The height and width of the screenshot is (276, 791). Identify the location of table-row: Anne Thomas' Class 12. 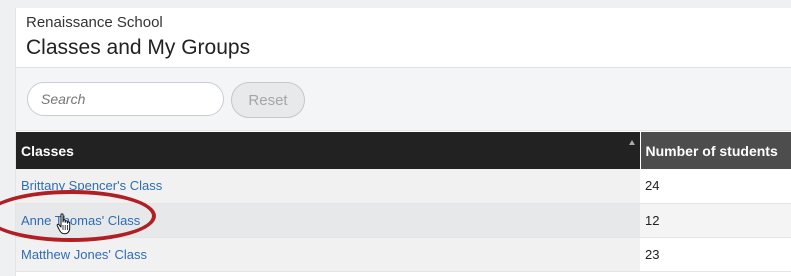
(403, 220).